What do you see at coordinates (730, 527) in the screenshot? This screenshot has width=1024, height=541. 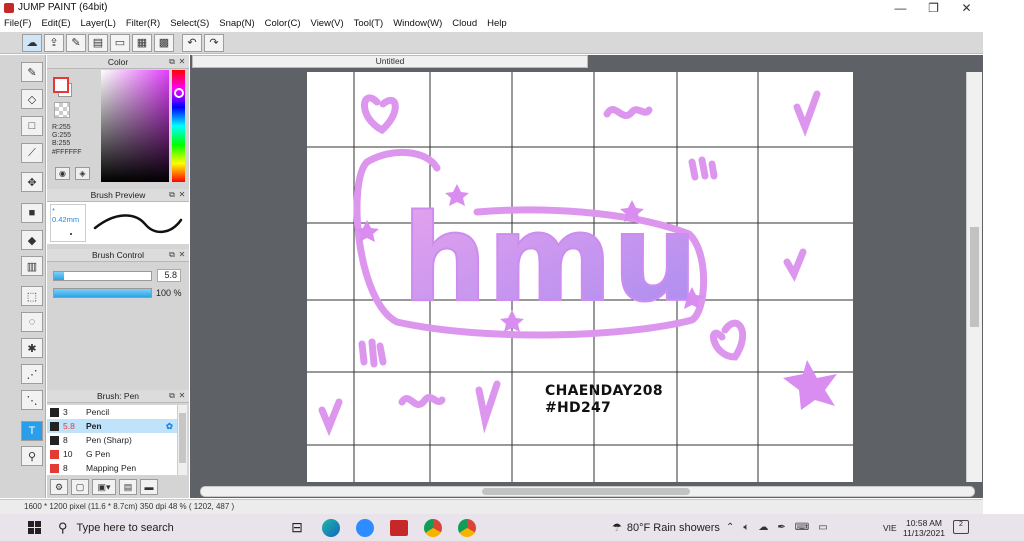 I see `chevron-up-icon: ⌃` at bounding box center [730, 527].